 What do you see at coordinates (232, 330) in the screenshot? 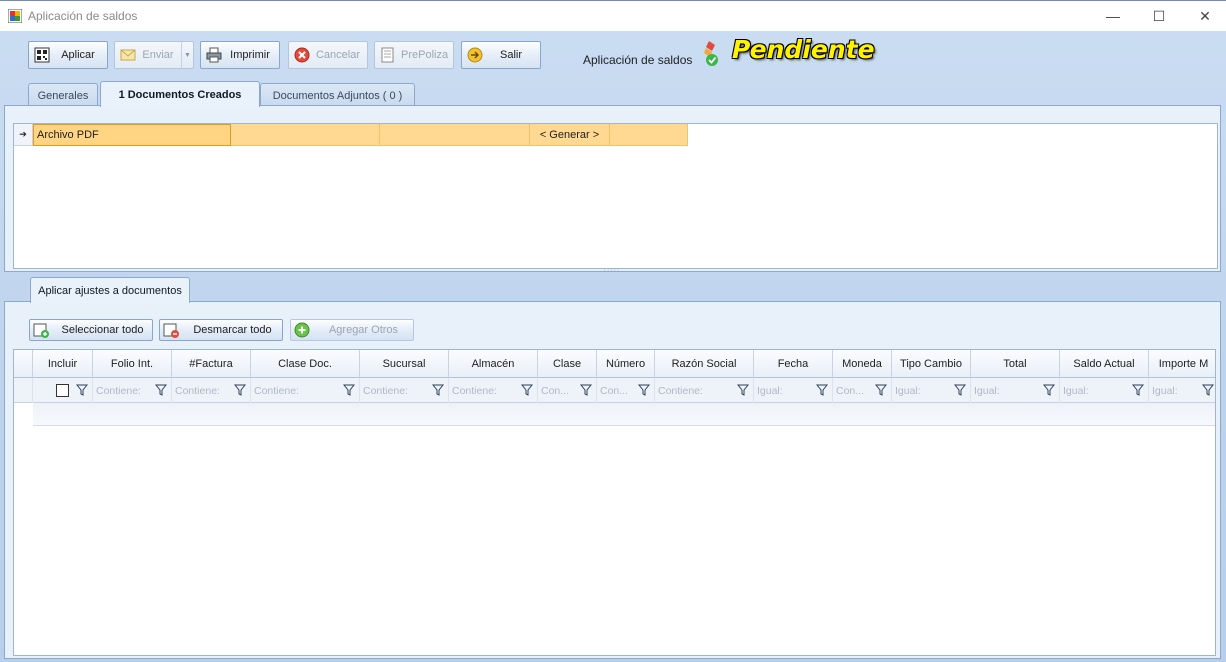
I see `deselect-all-label: Desmarcar todo` at bounding box center [232, 330].